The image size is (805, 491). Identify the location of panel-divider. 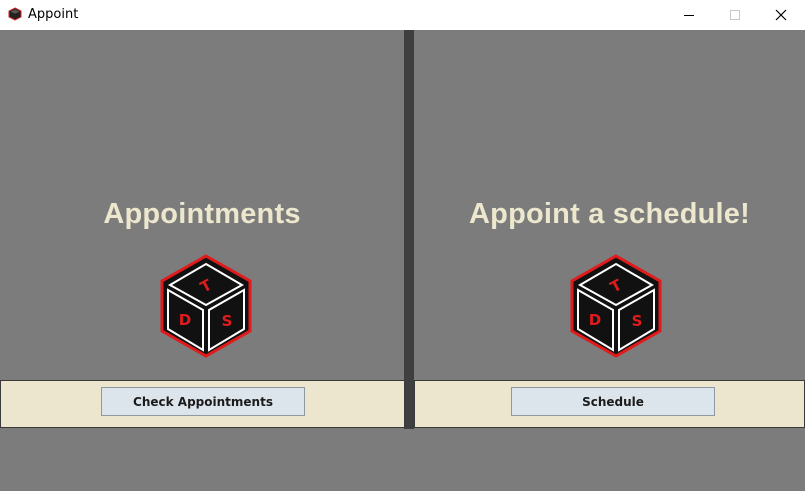
(409, 230).